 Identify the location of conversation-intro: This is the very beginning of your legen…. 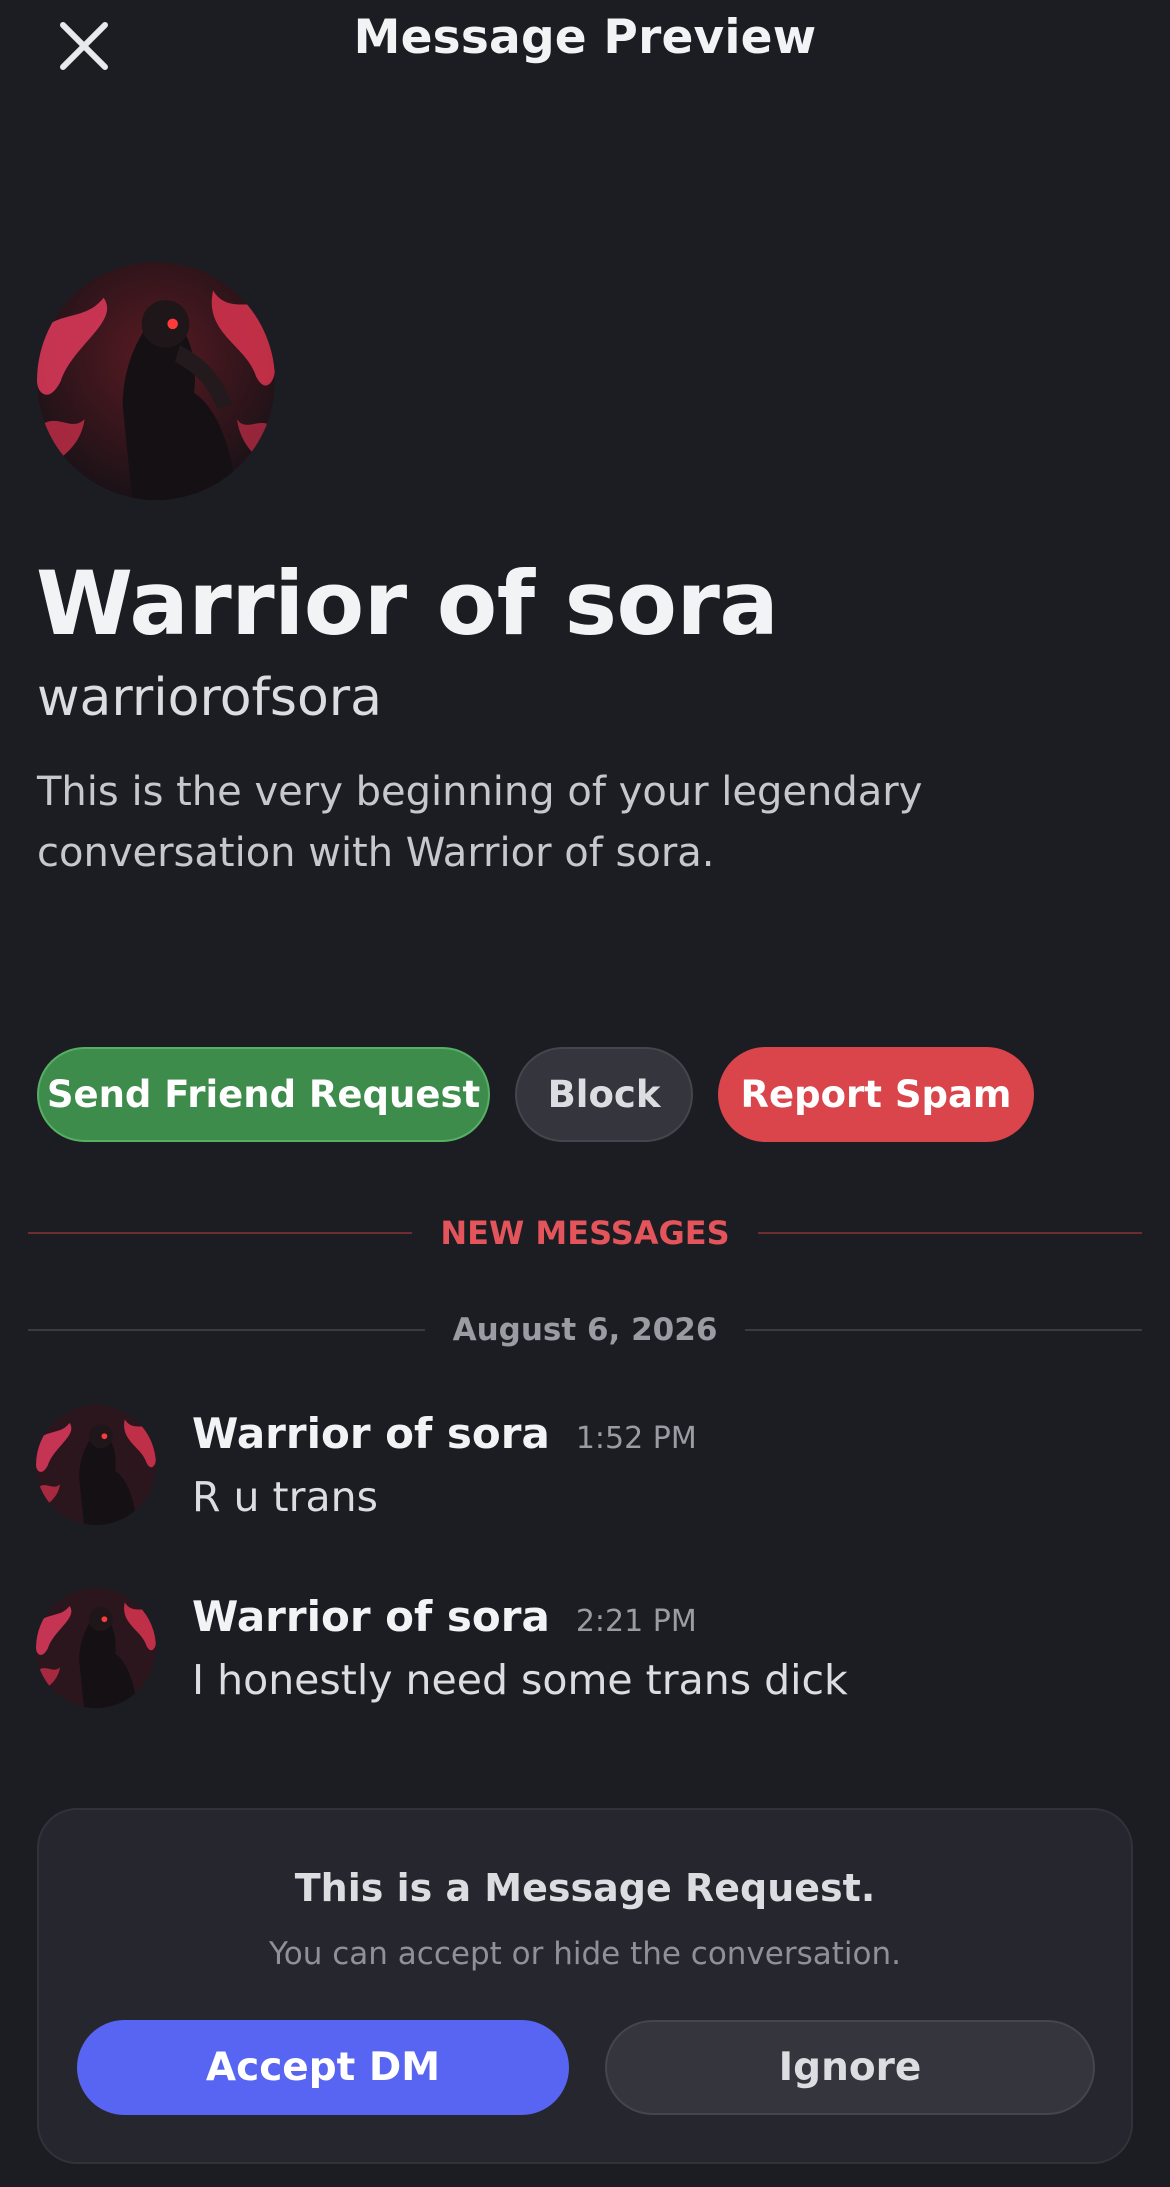
(480, 822).